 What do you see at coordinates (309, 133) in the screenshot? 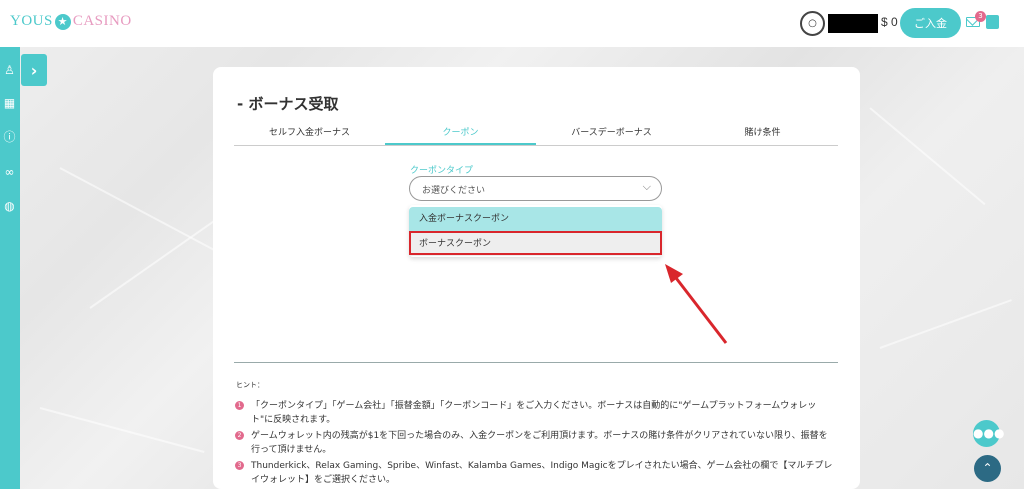
I see `tab-self-deposit-bonus: セルフ入金ボーナス` at bounding box center [309, 133].